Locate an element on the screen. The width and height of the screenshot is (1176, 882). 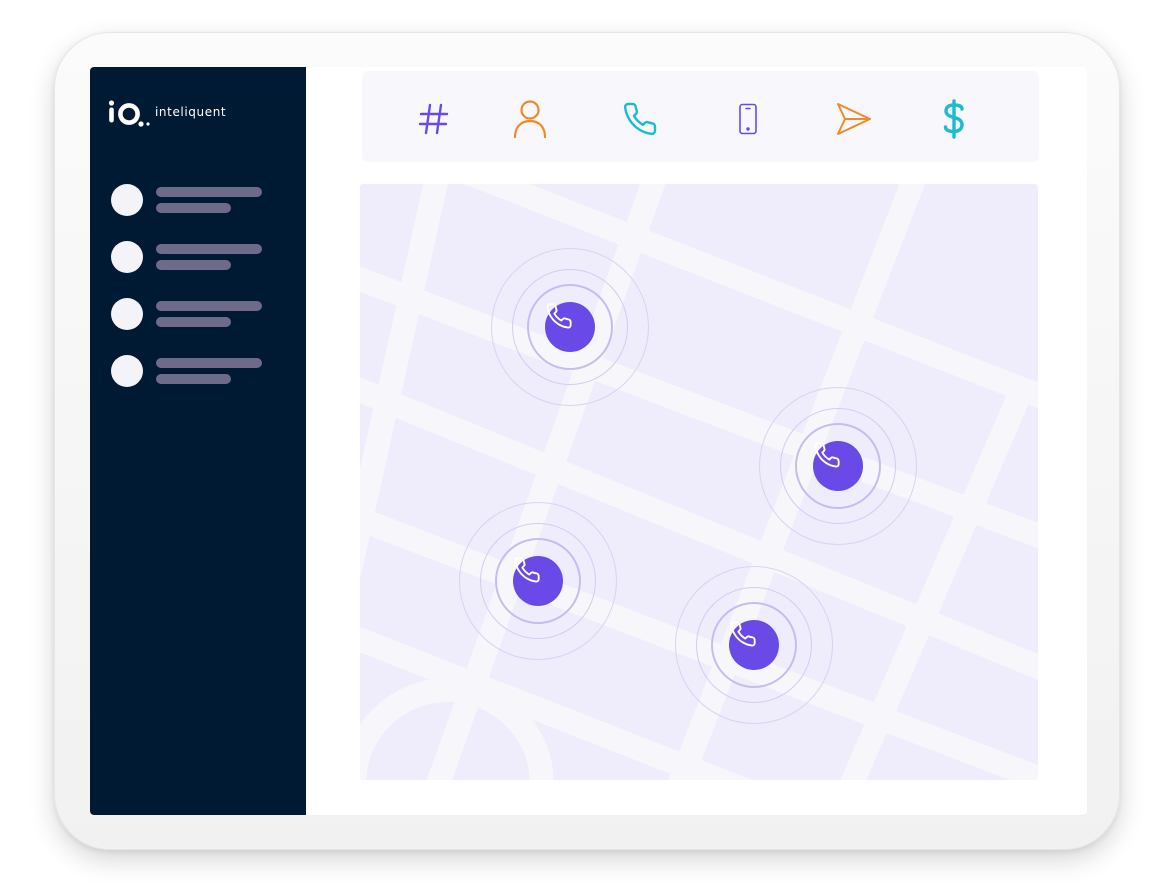
phone-button is located at coordinates (640, 119).